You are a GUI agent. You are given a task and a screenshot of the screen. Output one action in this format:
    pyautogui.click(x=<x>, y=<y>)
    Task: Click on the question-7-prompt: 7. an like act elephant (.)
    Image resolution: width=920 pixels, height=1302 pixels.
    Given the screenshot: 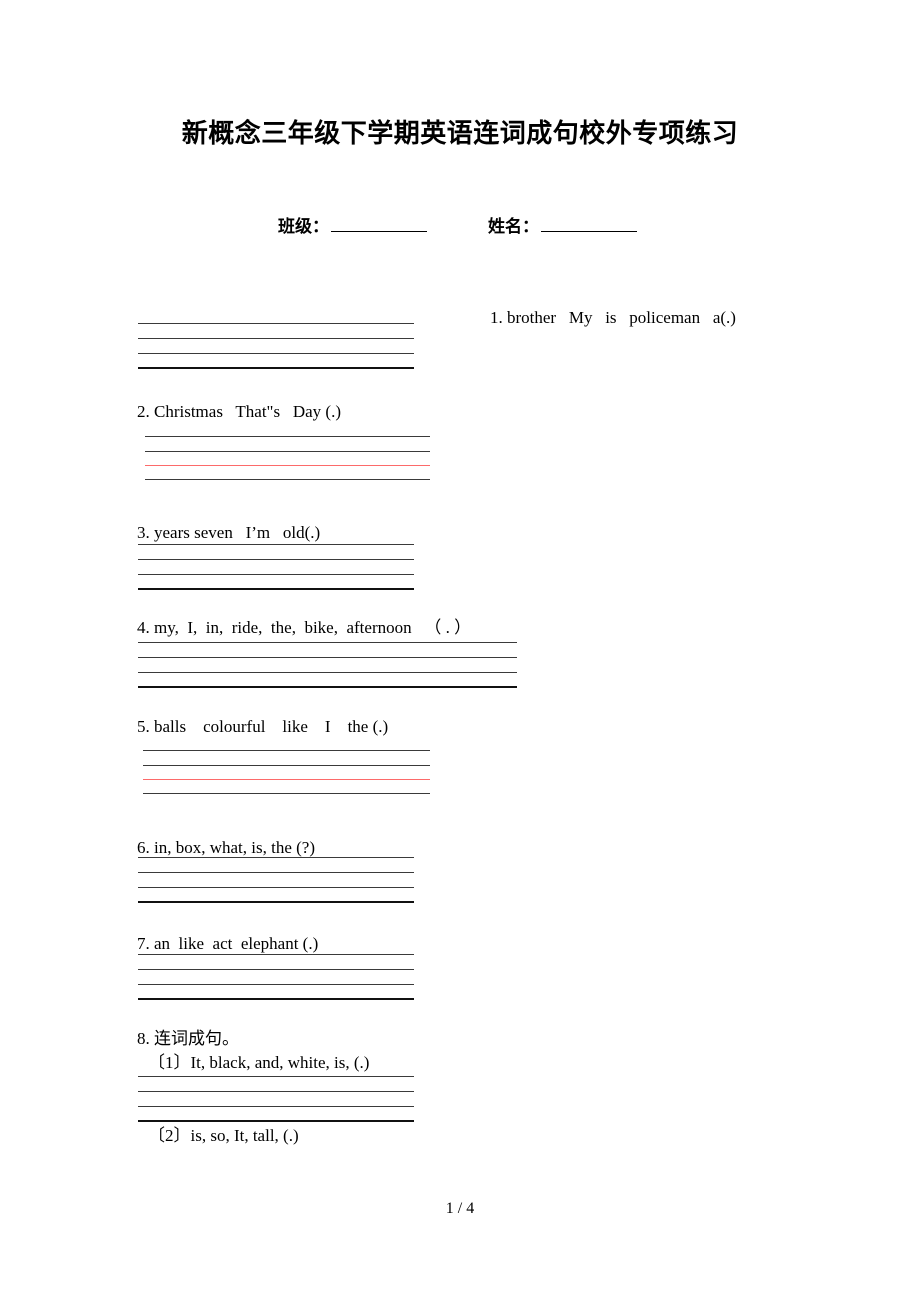 What is the action you would take?
    pyautogui.click(x=228, y=943)
    